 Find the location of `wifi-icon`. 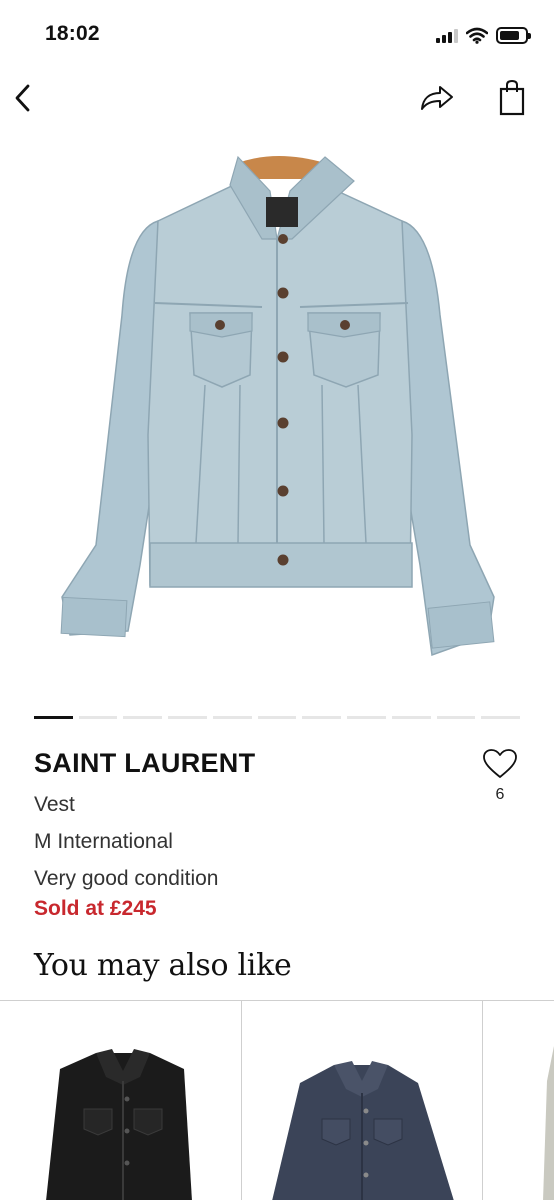

wifi-icon is located at coordinates (477, 35).